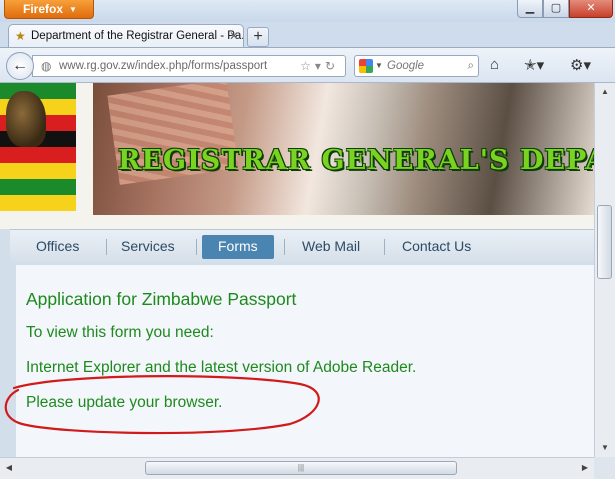 This screenshot has width=615, height=479. I want to click on chevron-down-icon: ▼, so click(73, 9).